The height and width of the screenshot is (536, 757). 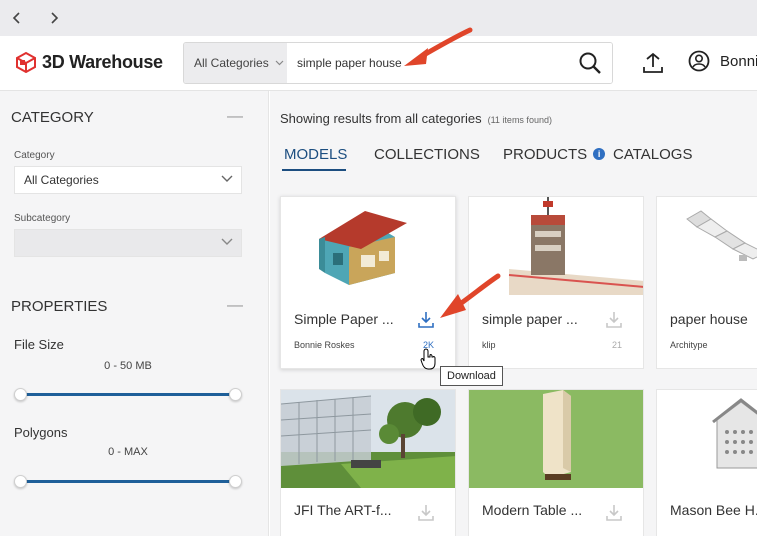 I want to click on category-label: Category, so click(x=34, y=155).